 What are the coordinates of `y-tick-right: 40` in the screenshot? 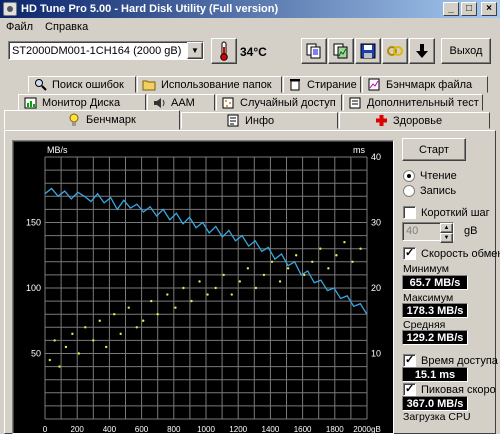 It's located at (376, 157).